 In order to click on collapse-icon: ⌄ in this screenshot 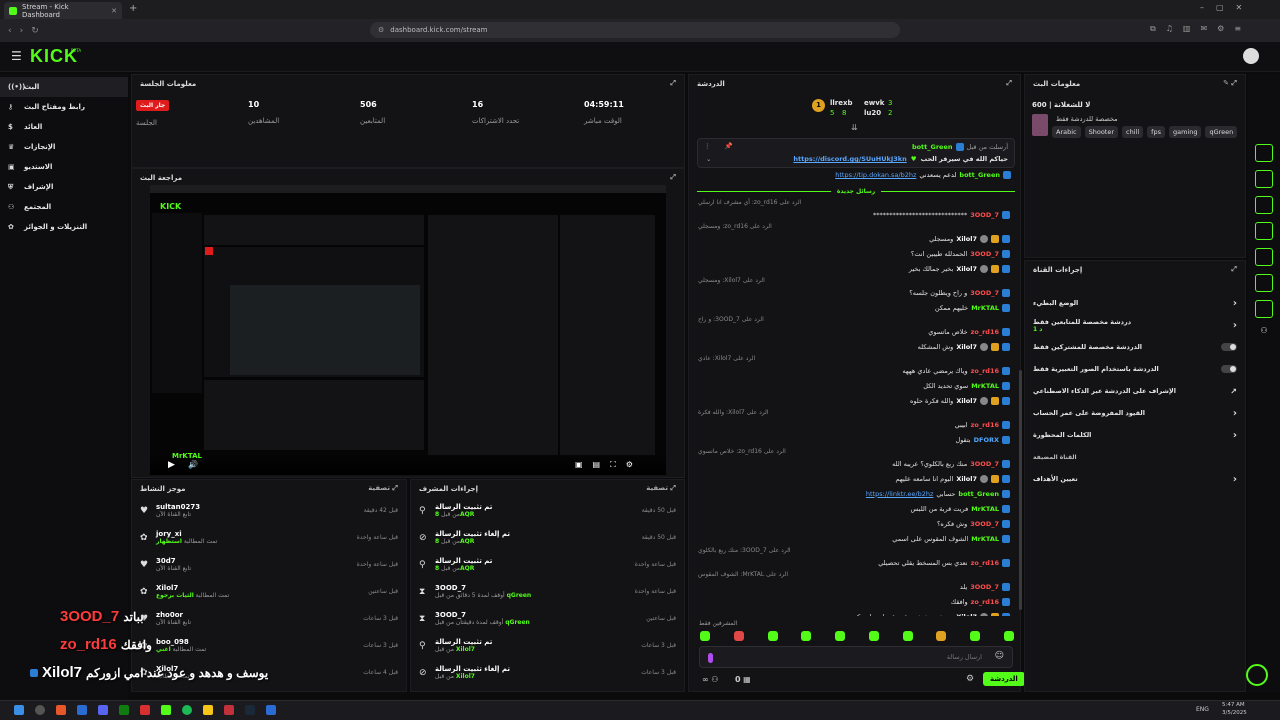, I will do `click(708, 159)`.